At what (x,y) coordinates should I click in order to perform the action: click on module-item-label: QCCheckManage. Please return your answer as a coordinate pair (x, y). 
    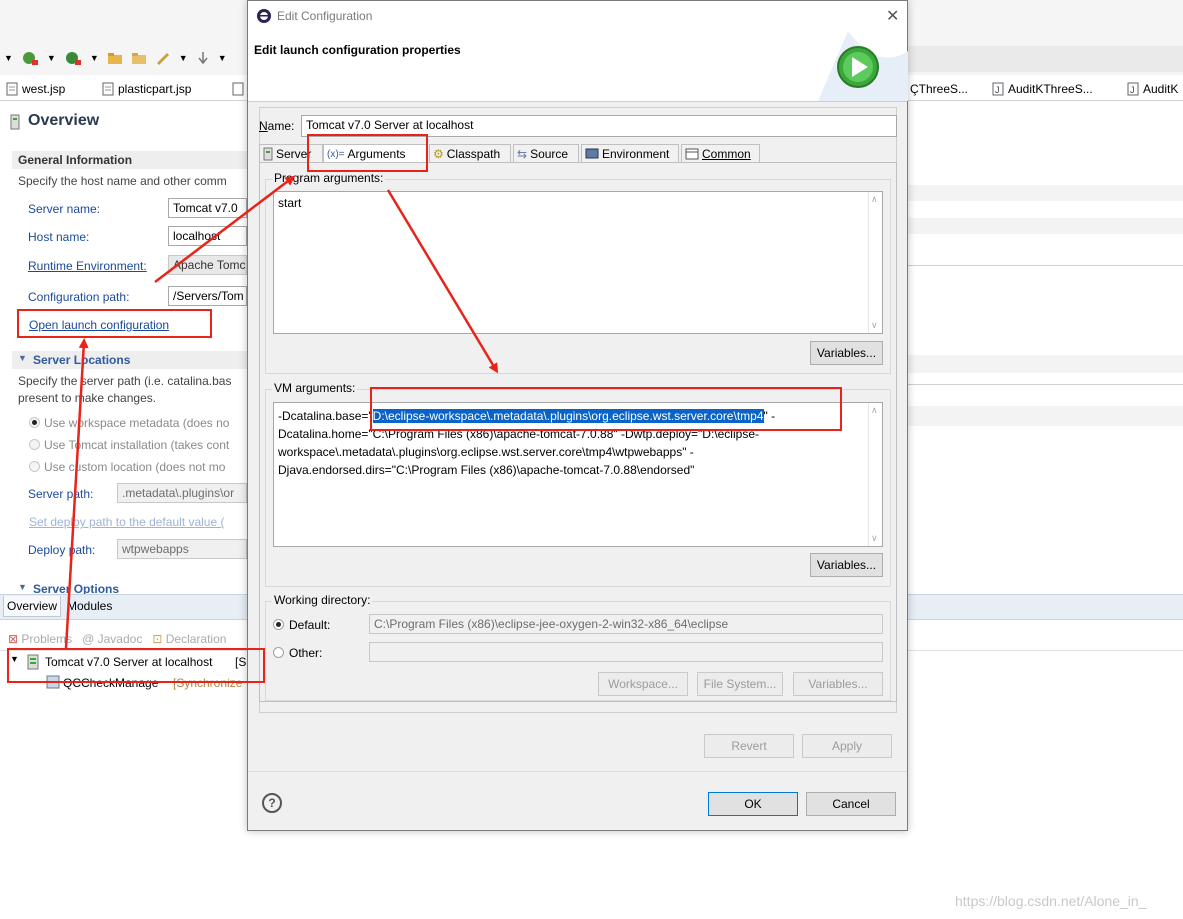
    Looking at the image, I should click on (110, 683).